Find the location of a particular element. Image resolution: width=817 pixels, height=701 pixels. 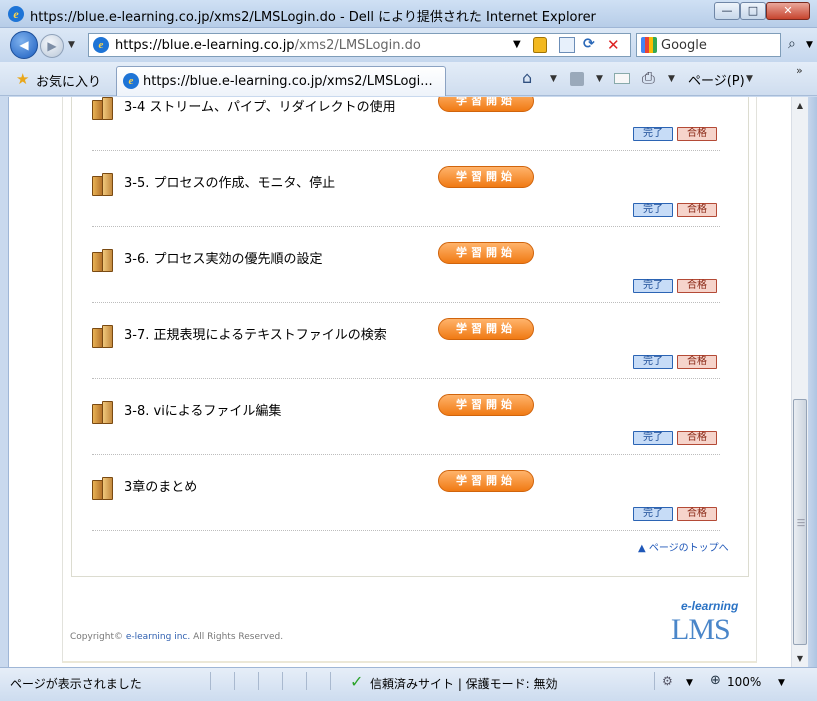

lesson-item: 3-4 ストリーム、パイプ、リダイレクトの使用 学習開始 完了 合格 is located at coordinates (406, 124).